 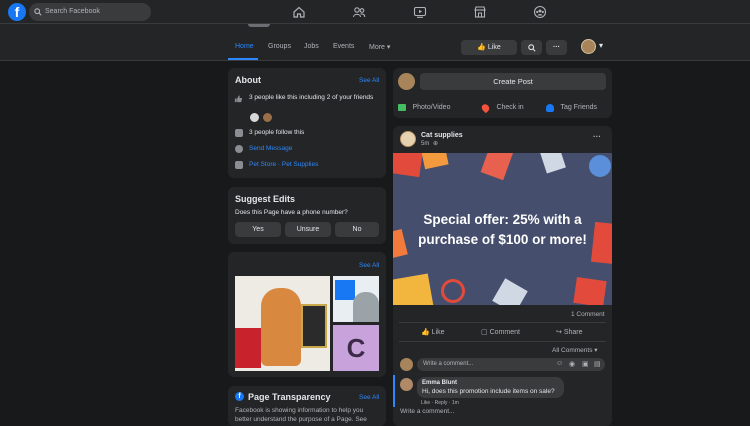 What do you see at coordinates (597, 364) in the screenshot?
I see `sticker-icon: ▤` at bounding box center [597, 364].